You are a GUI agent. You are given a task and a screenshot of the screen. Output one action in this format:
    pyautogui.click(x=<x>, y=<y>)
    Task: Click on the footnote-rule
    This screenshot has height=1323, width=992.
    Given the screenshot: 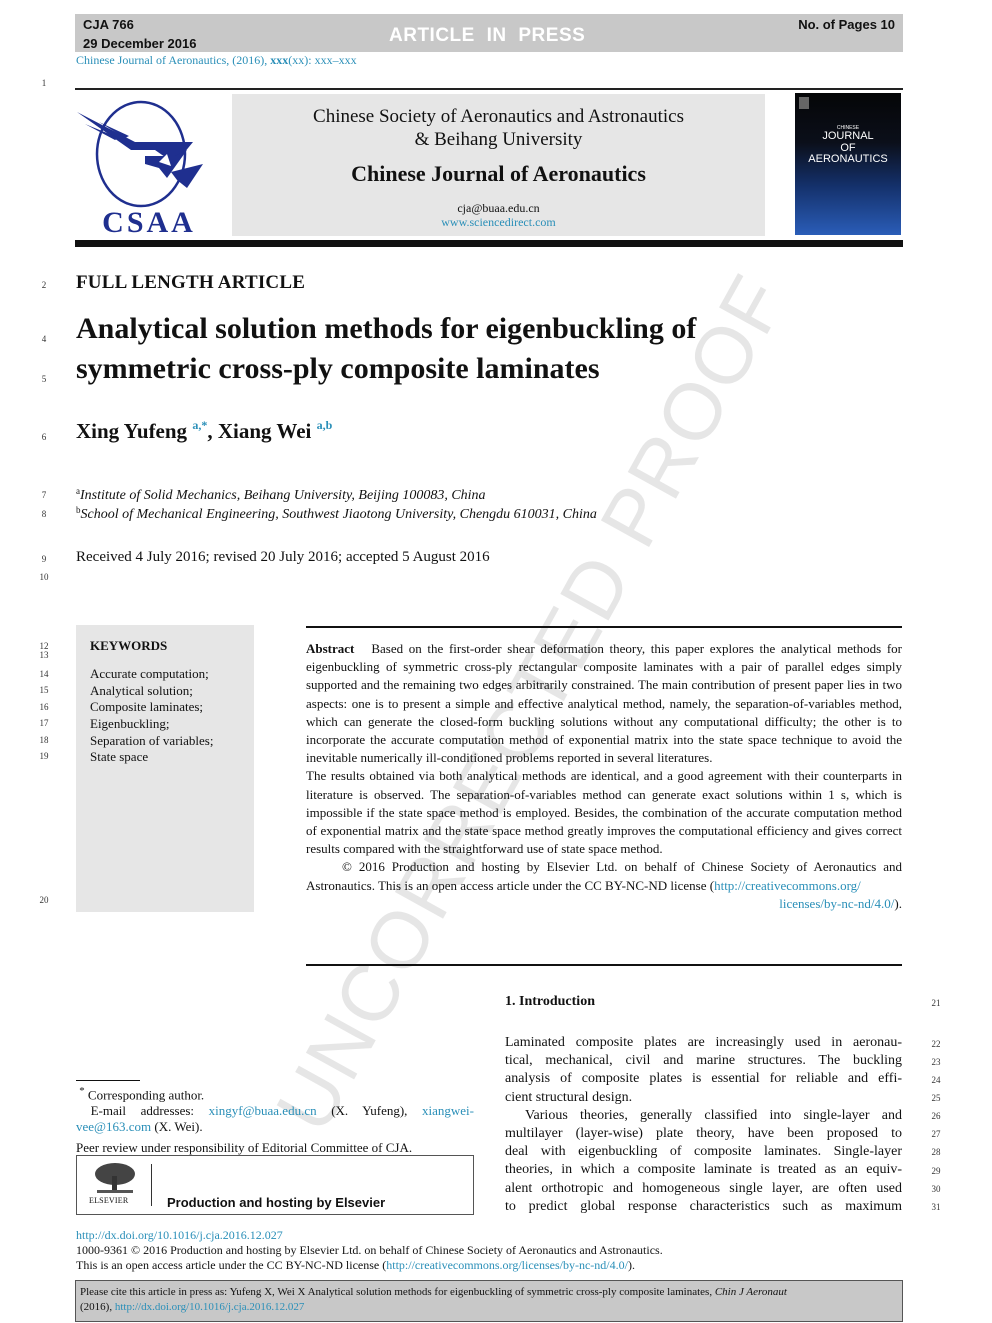 What is the action you would take?
    pyautogui.click(x=108, y=1080)
    